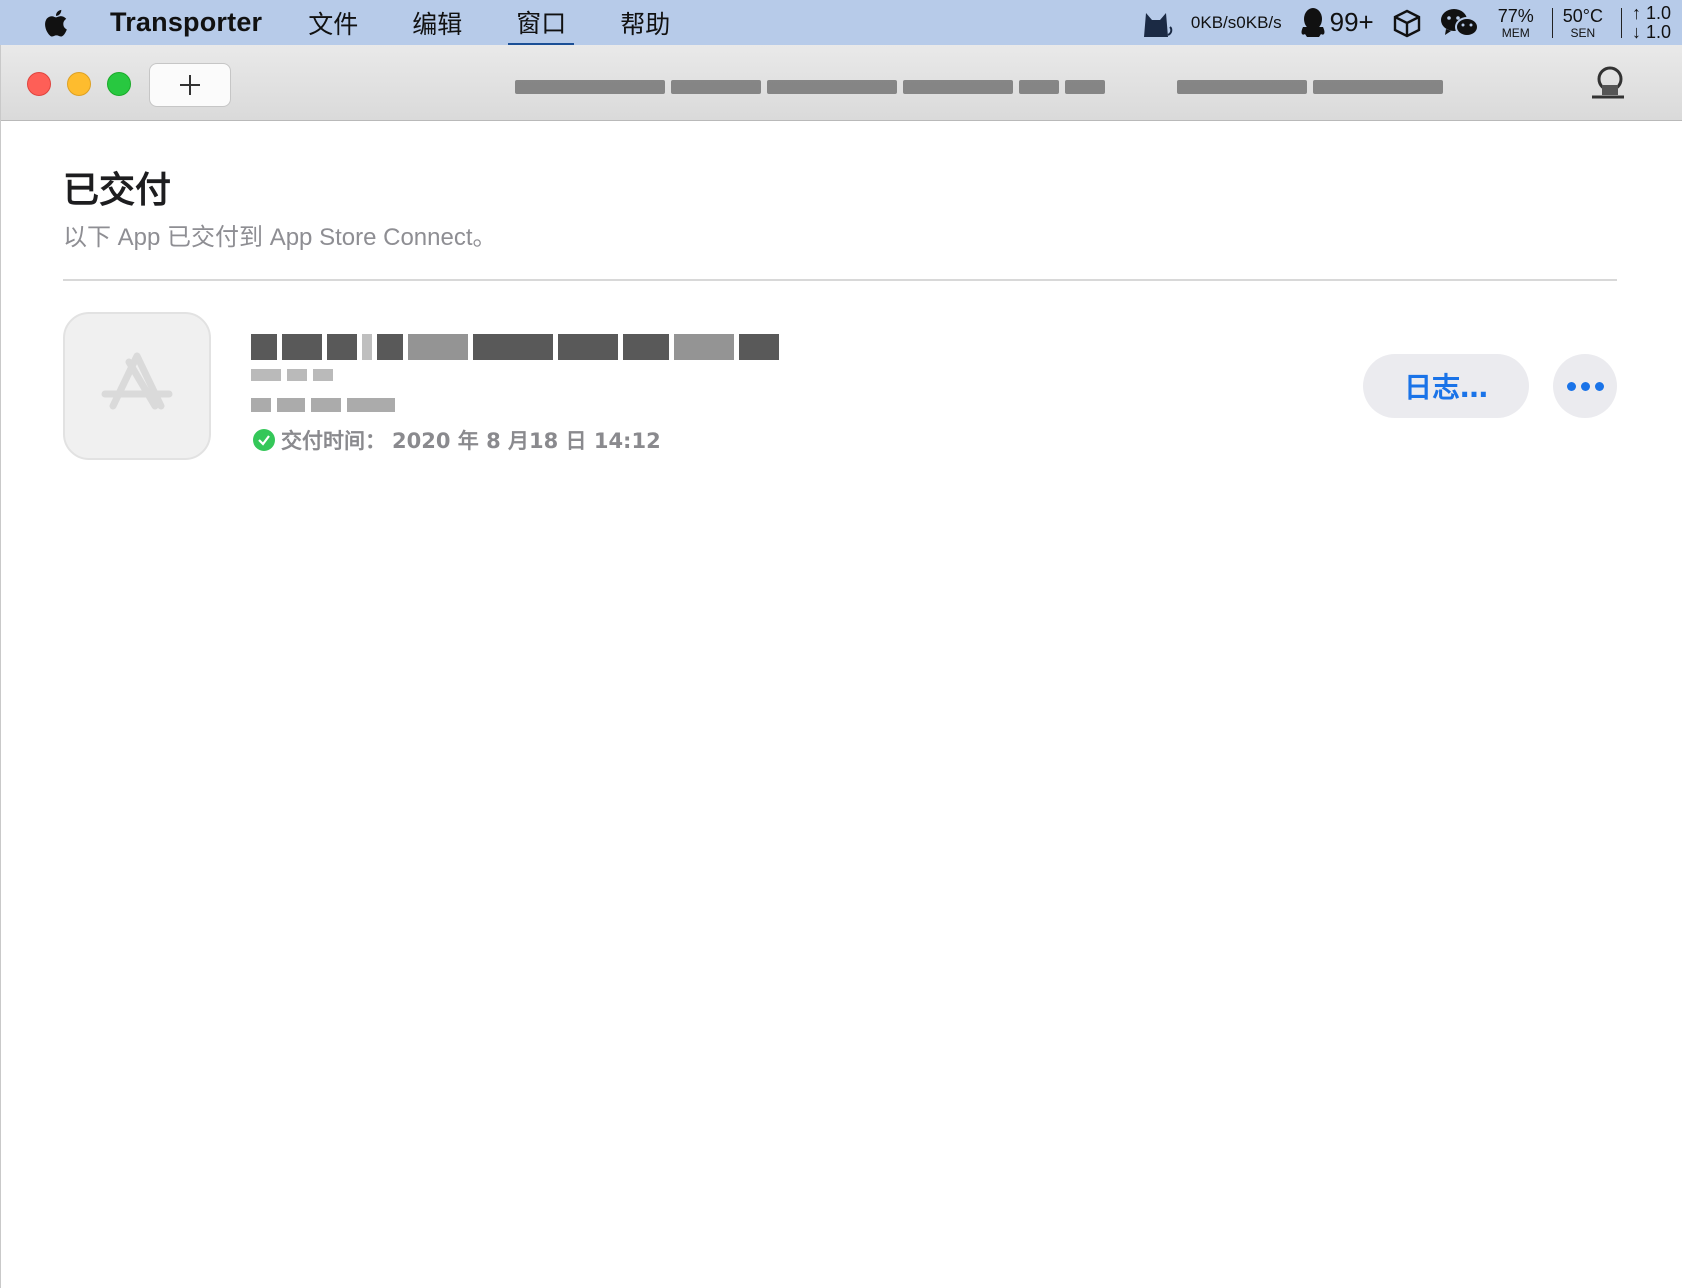 The width and height of the screenshot is (1682, 1288). Describe the element at coordinates (645, 22) in the screenshot. I see `menu-help: 帮助` at that location.